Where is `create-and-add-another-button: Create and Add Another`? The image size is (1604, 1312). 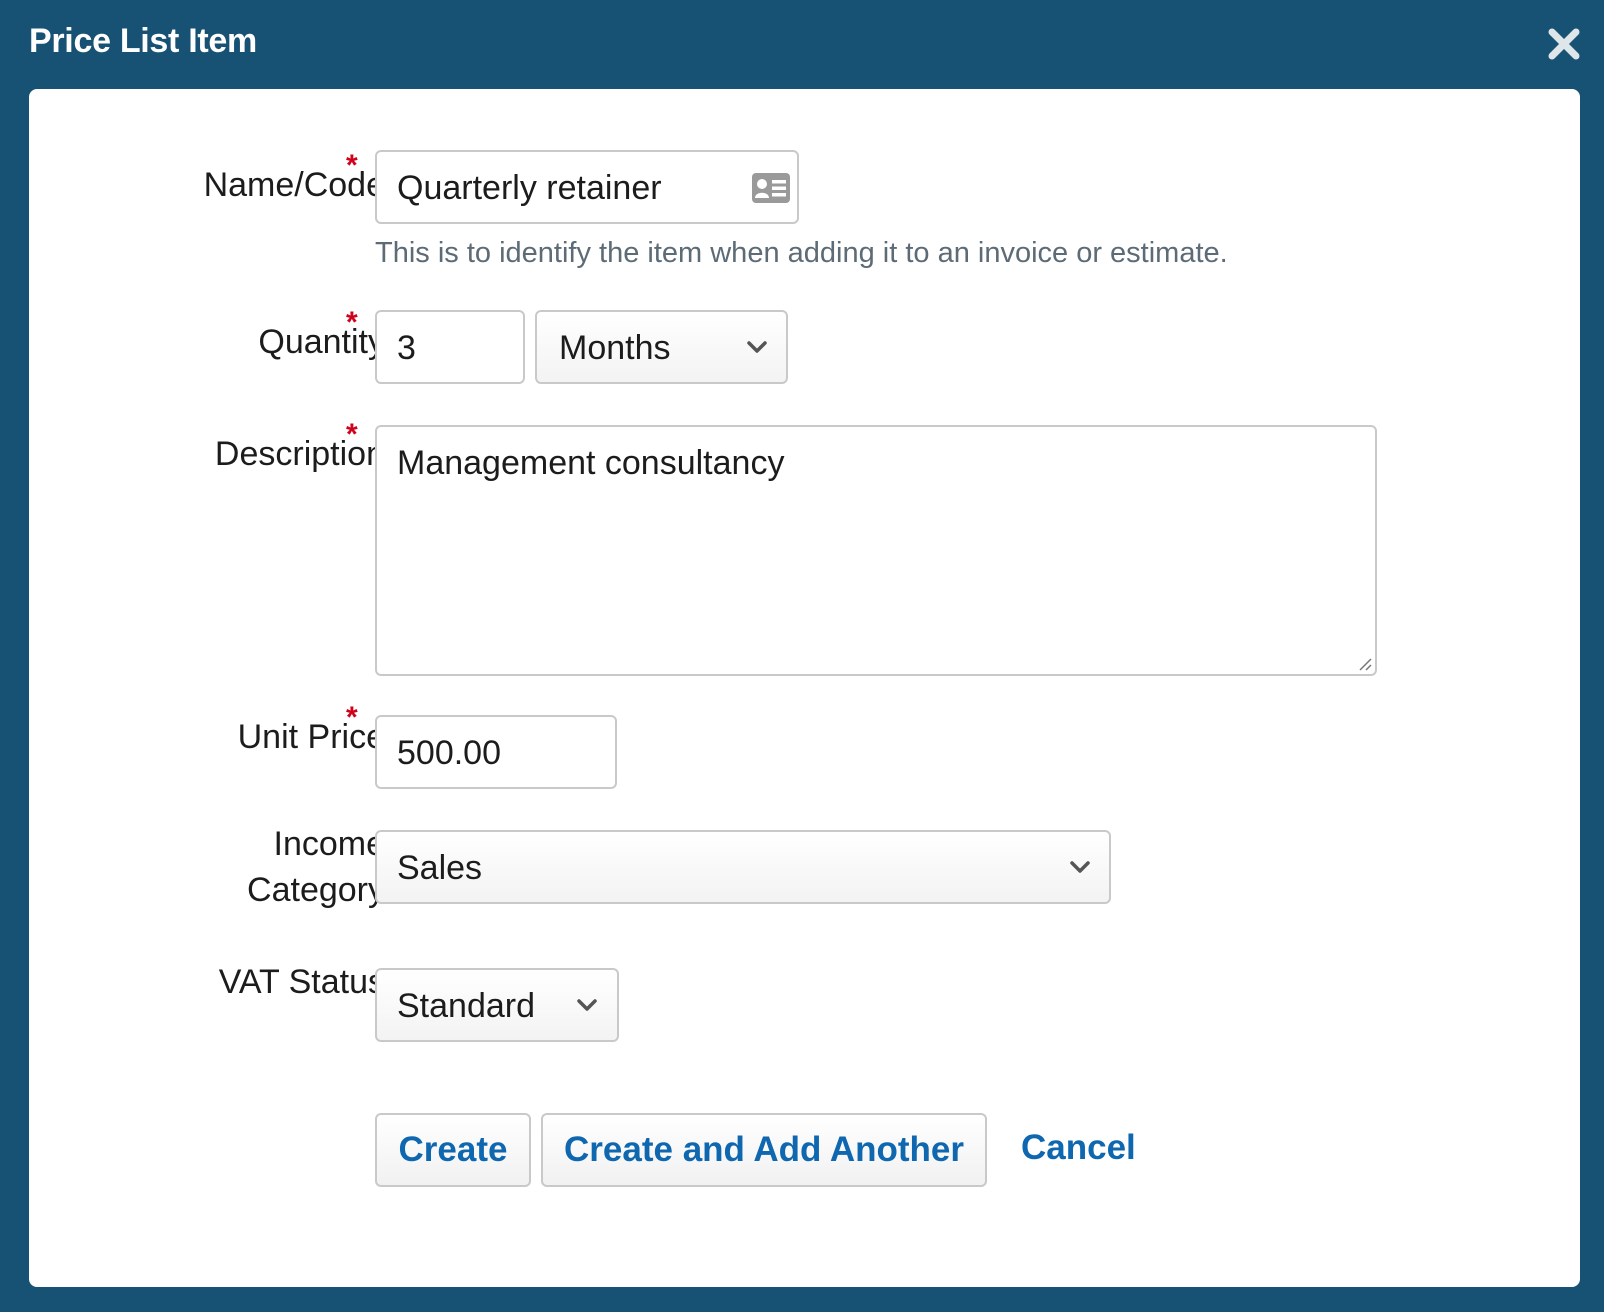 create-and-add-another-button: Create and Add Another is located at coordinates (764, 1150).